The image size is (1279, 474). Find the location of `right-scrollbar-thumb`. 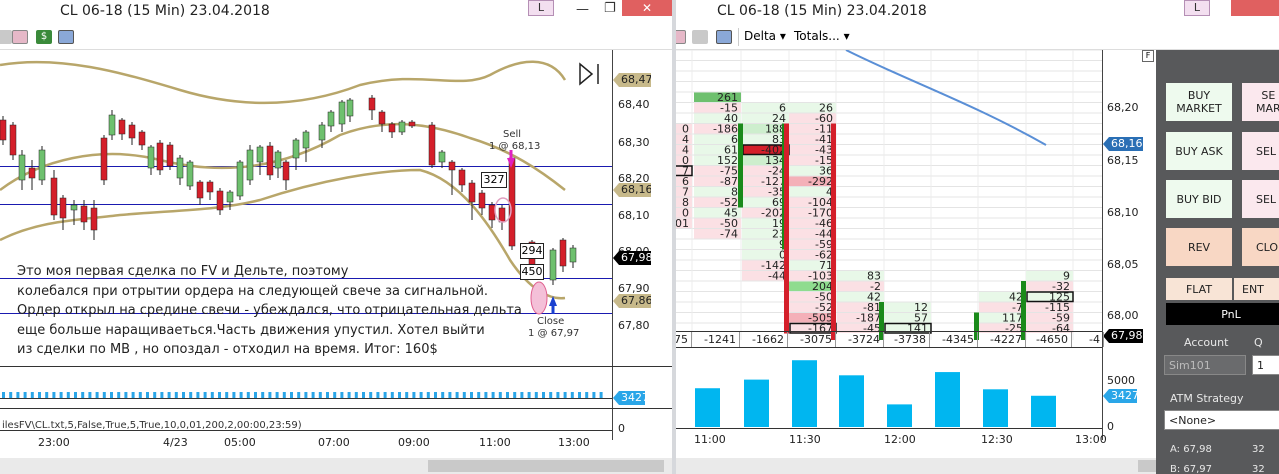

right-scrollbar-thumb is located at coordinates (1147, 466).